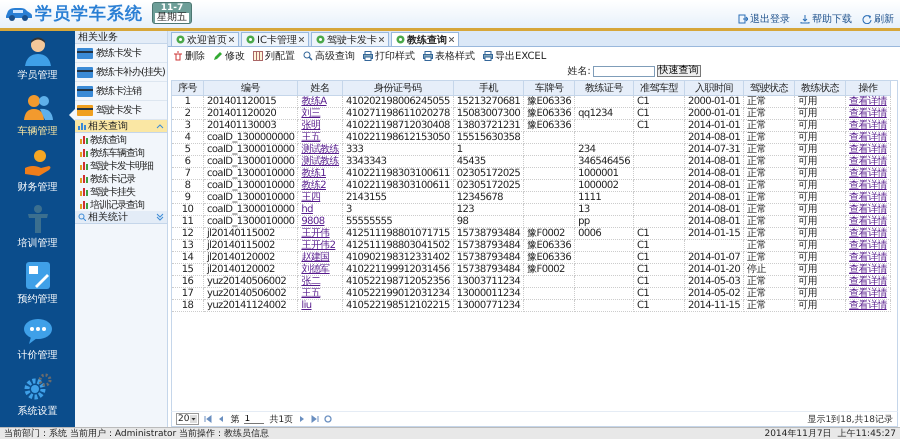 The width and height of the screenshot is (900, 439). Describe the element at coordinates (398, 270) in the screenshot. I see `table-cell: 410221199912031456` at that location.